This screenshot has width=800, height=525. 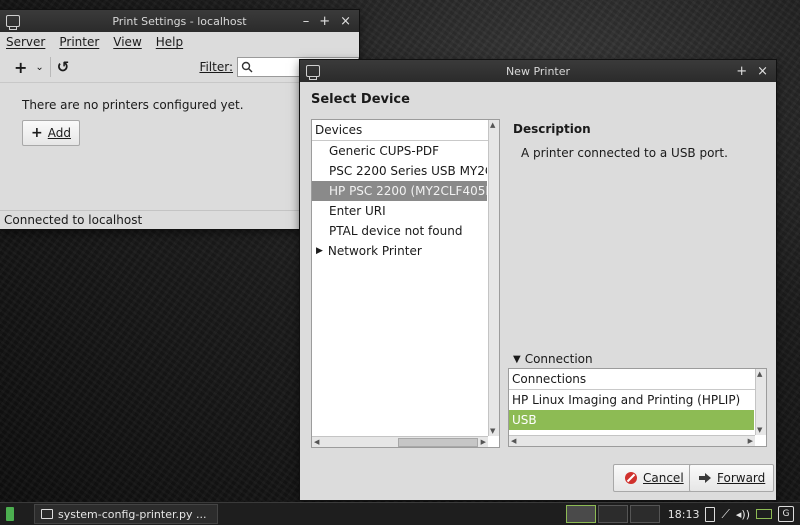 I want to click on menubar: Server Printer View Help, so click(x=179, y=42).